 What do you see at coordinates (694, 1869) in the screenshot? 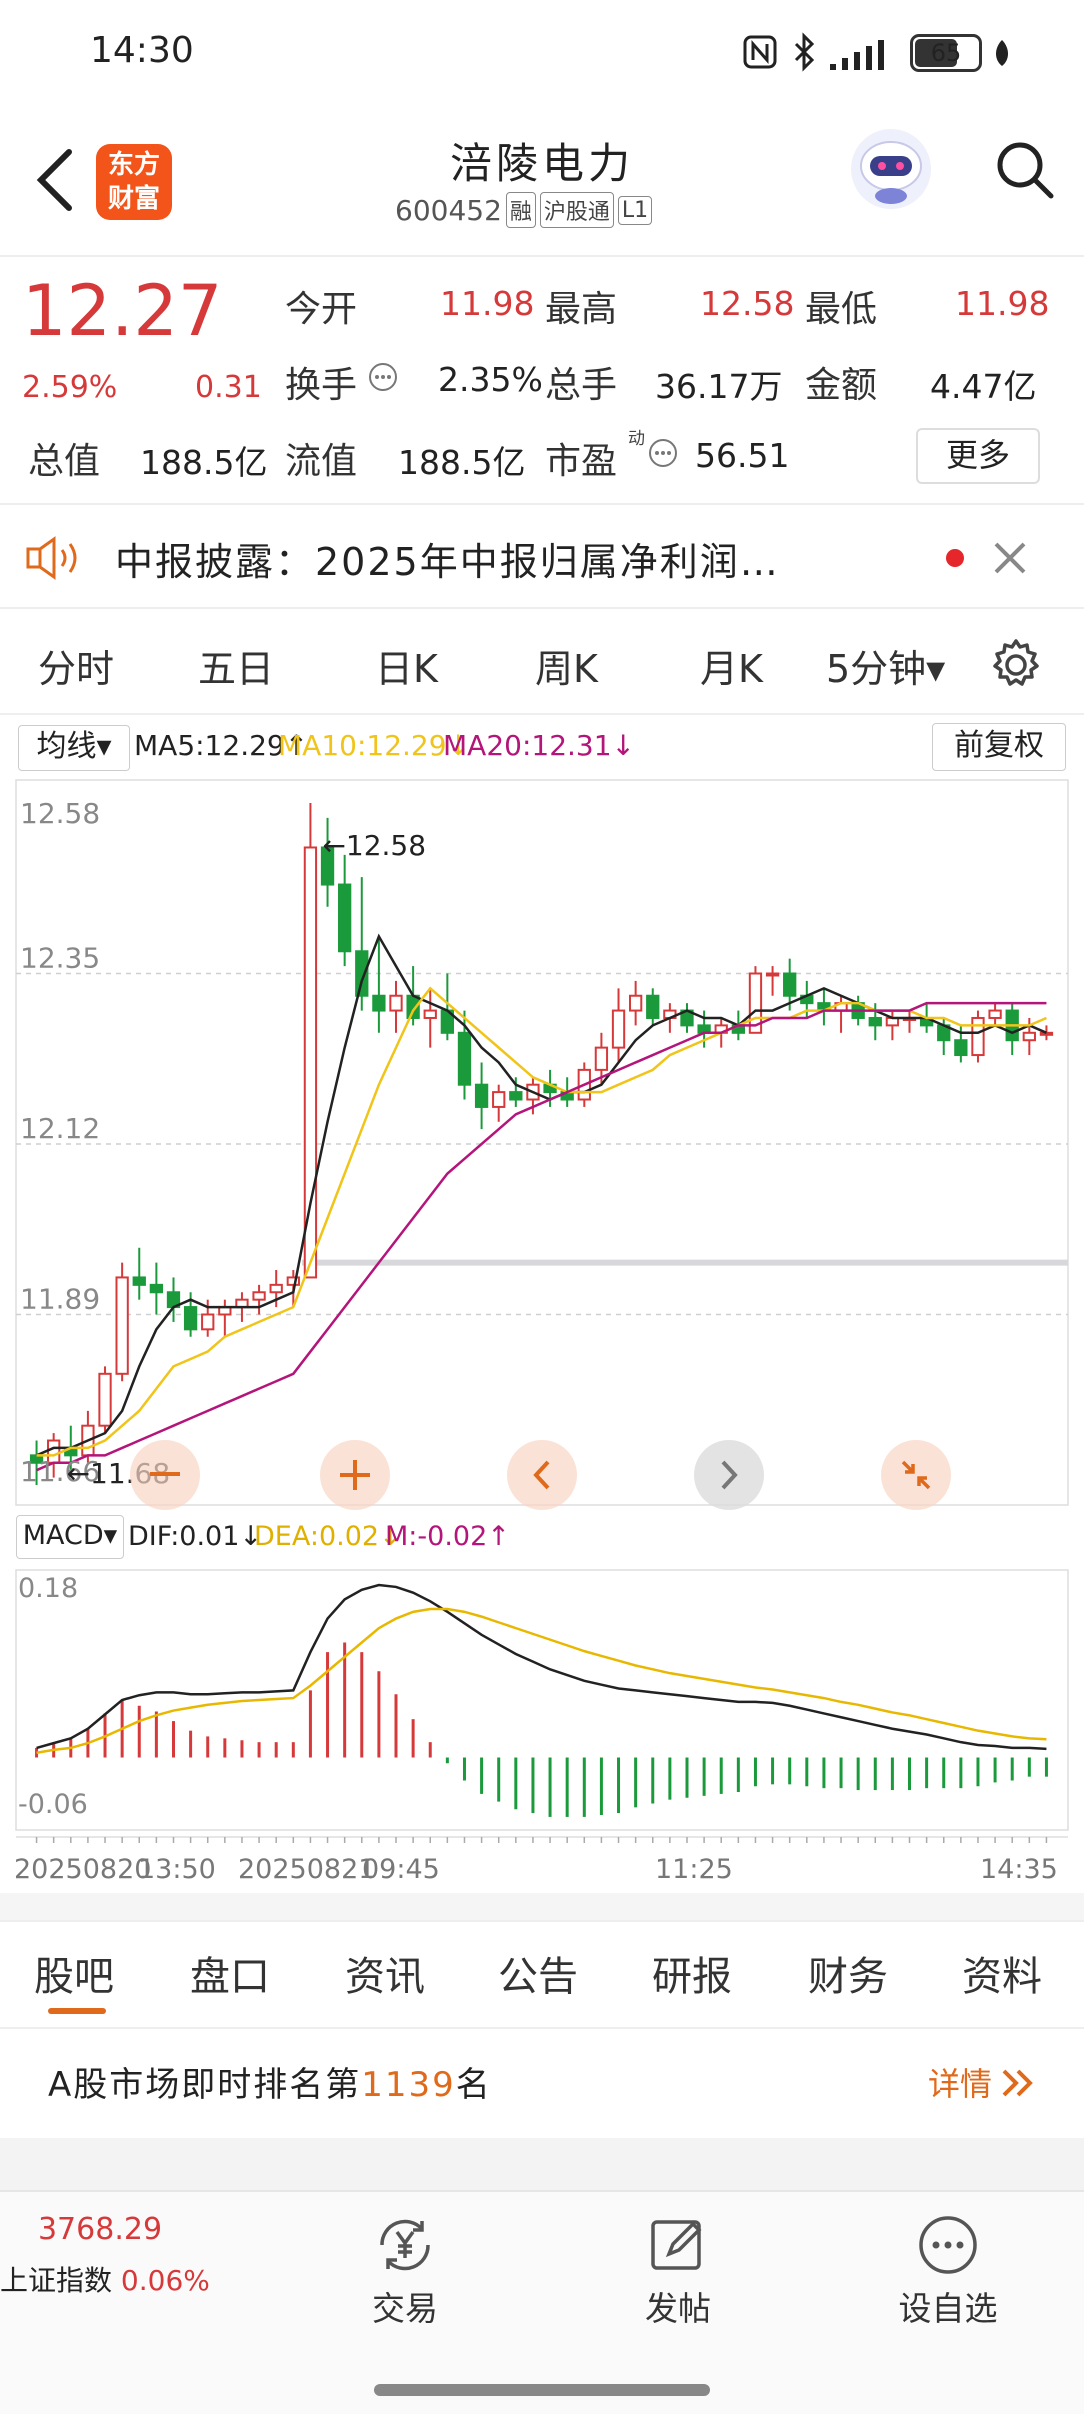
I see `x-tick-label: 11:25` at bounding box center [694, 1869].